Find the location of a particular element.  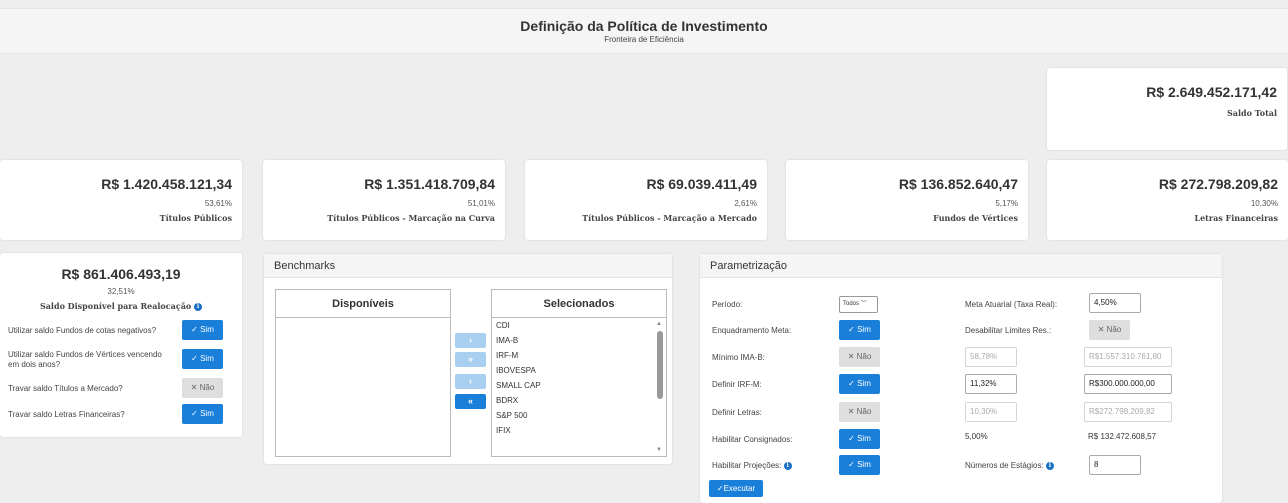

option-row: Travar saldo Letras Financeiras? ✓ Sim is located at coordinates (119, 415).